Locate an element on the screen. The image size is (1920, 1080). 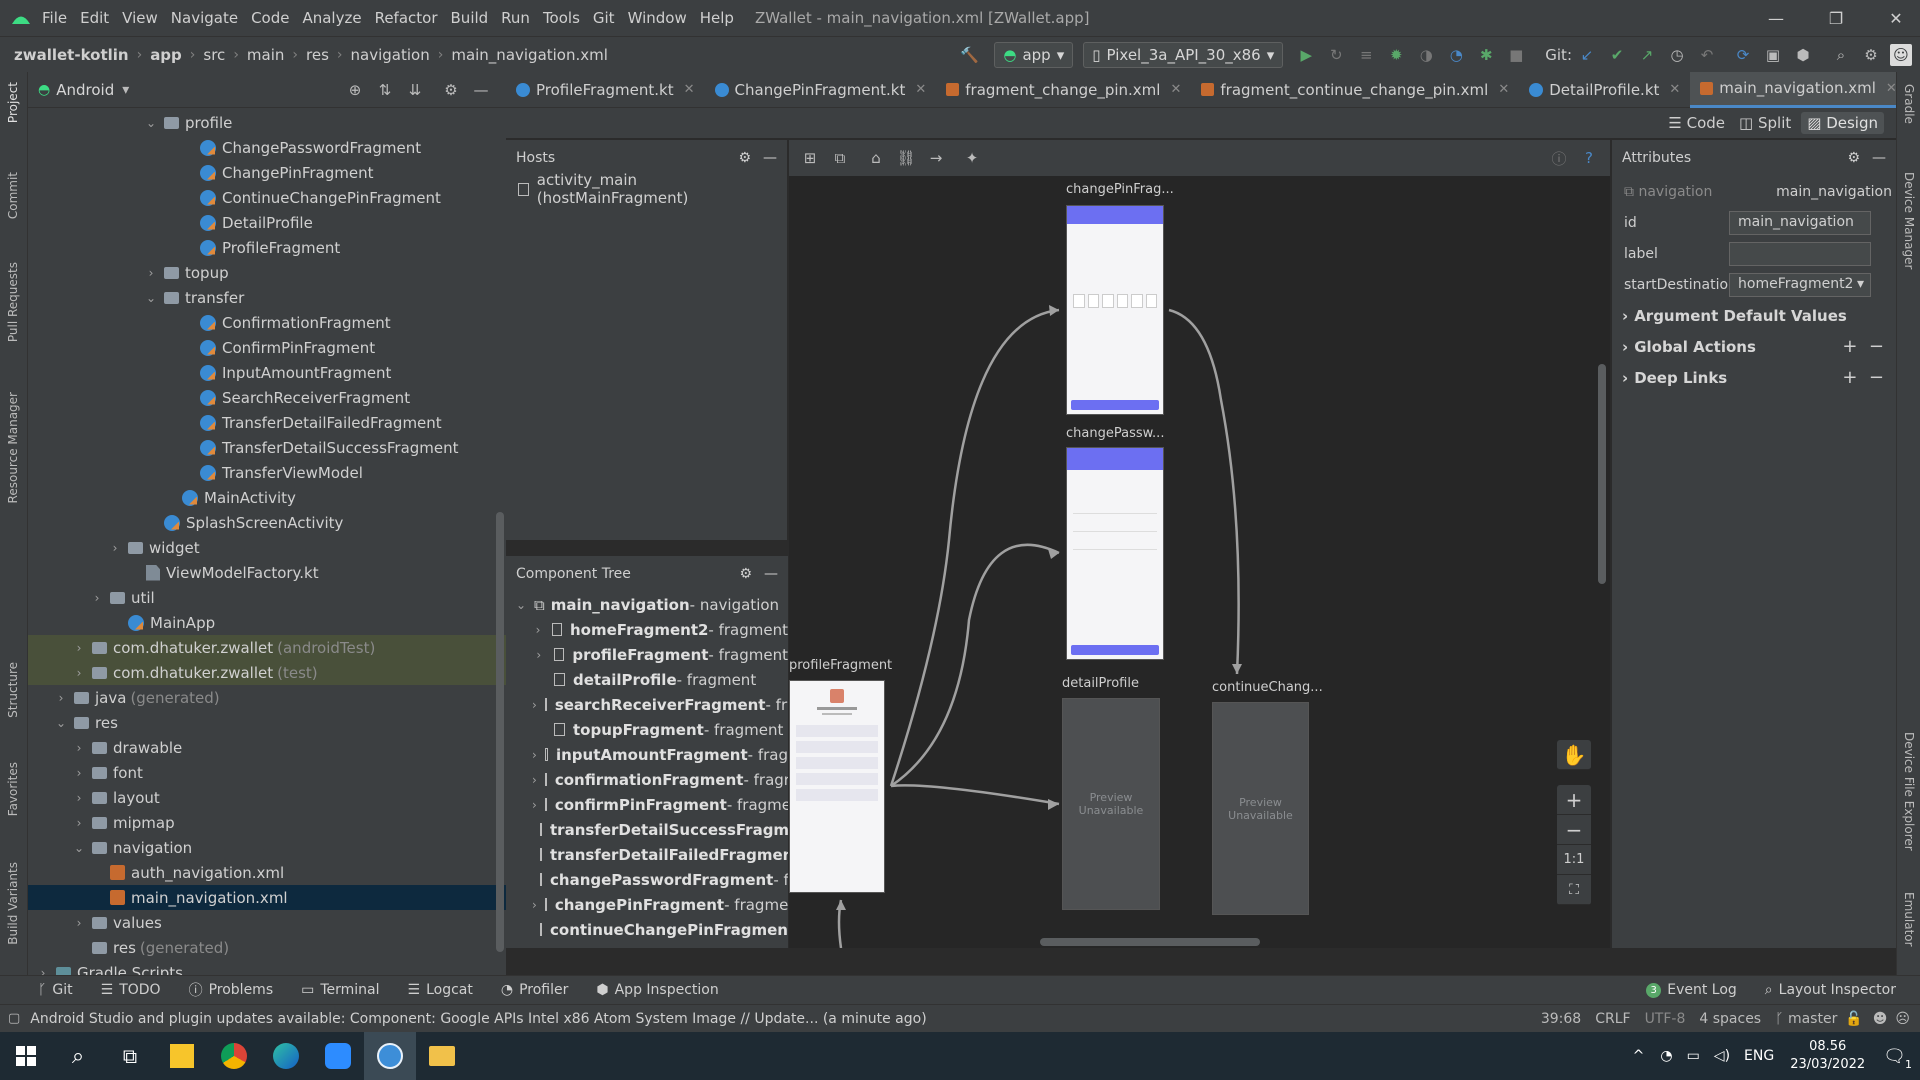
breadcrumb-item: app is located at coordinates (166, 55).